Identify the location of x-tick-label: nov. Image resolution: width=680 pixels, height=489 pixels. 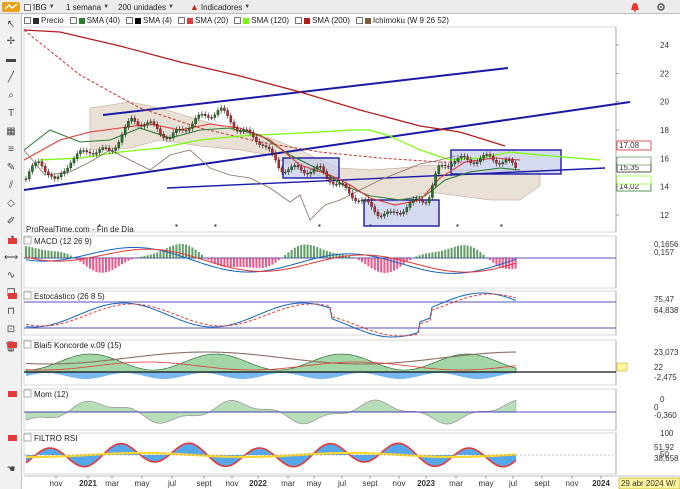
(56, 483).